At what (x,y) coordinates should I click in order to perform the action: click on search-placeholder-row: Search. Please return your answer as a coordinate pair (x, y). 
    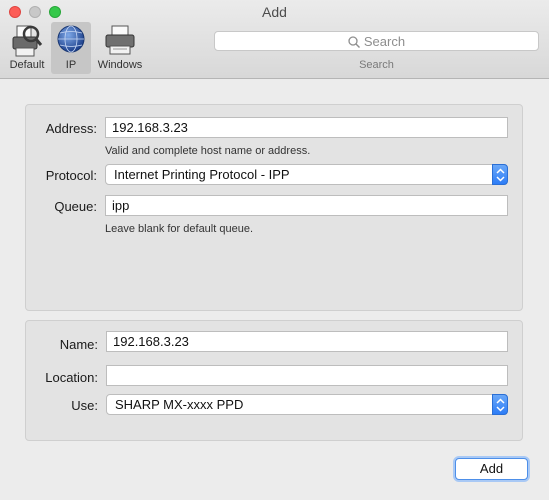
    Looking at the image, I should click on (376, 41).